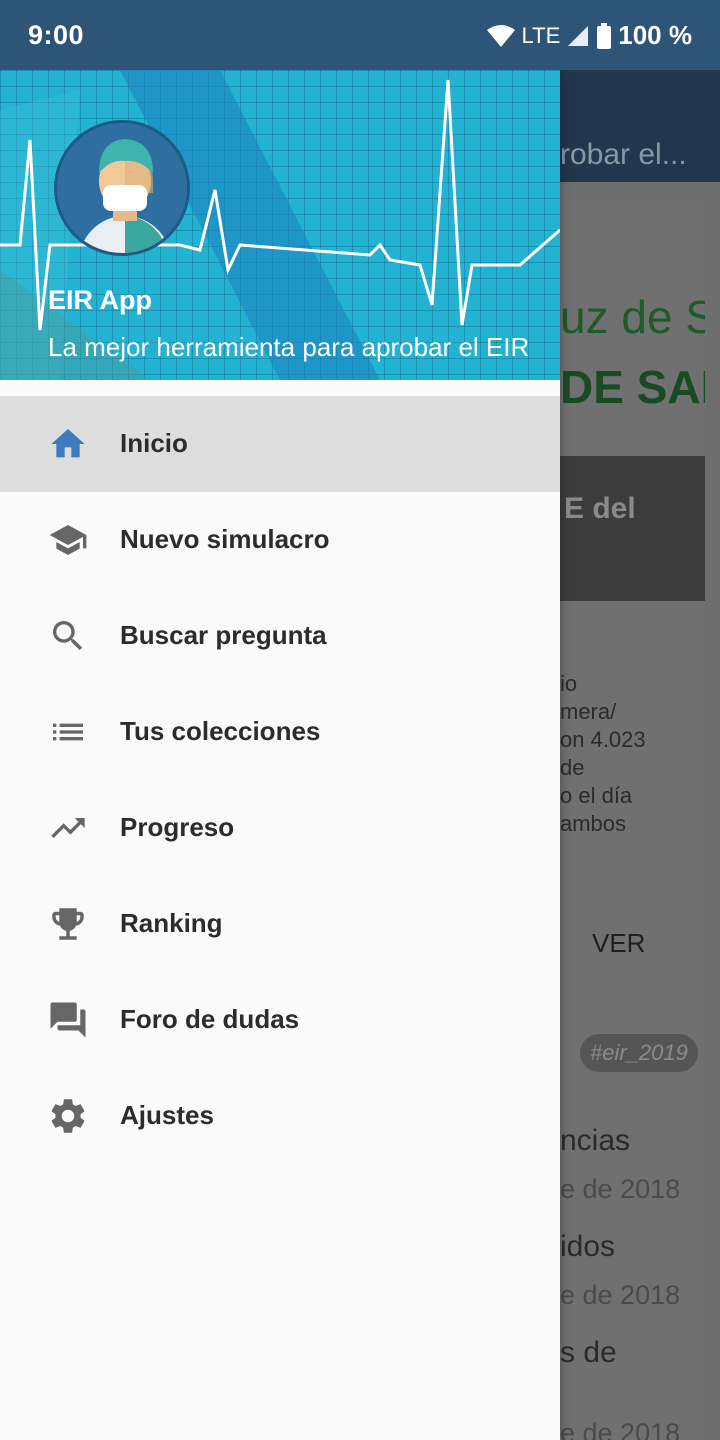 Image resolution: width=720 pixels, height=1440 pixels. Describe the element at coordinates (100, 300) in the screenshot. I see `app-name: EIR App` at that location.